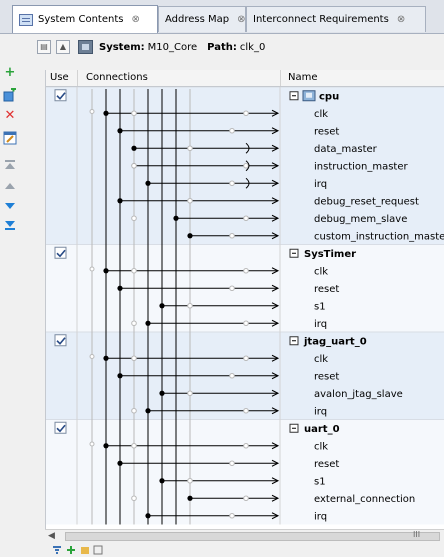 Image resolution: width=444 pixels, height=557 pixels. Describe the element at coordinates (63, 47) in the screenshot. I see `up-level-button: ▲` at that location.